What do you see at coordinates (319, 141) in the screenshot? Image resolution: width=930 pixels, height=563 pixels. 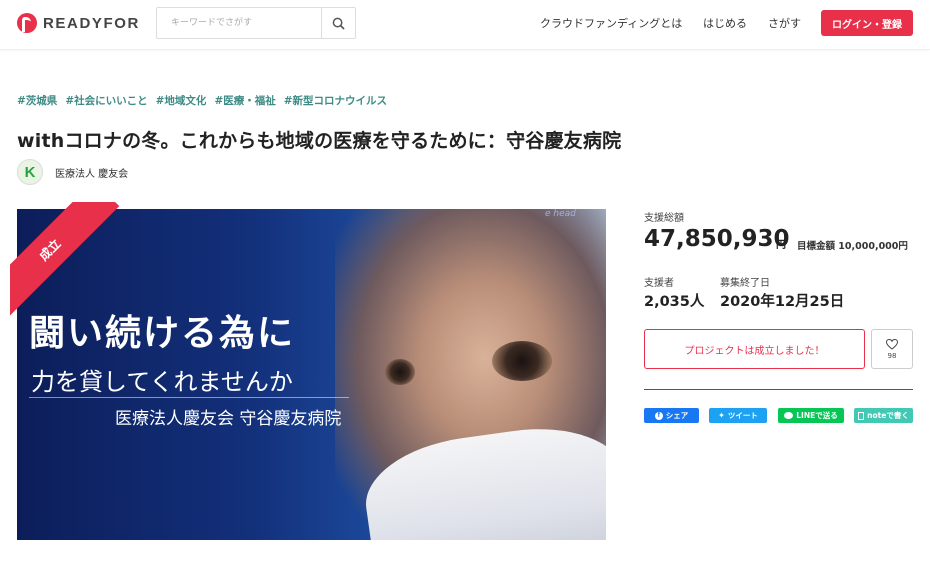 I see `project-title: withコロナの冬。これからも地域の医療を守るために：守谷慶友病院` at bounding box center [319, 141].